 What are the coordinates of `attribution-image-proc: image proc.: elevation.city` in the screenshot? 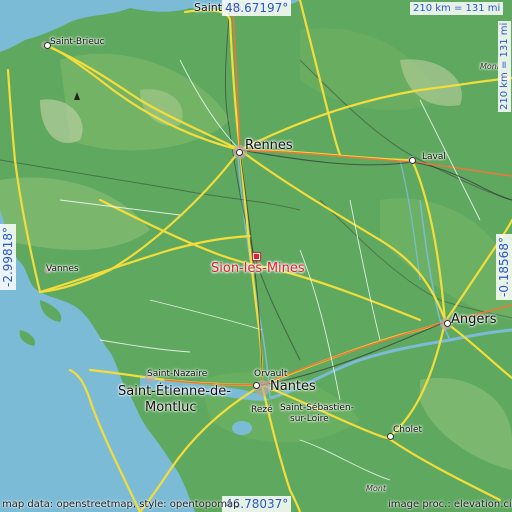 It's located at (450, 504).